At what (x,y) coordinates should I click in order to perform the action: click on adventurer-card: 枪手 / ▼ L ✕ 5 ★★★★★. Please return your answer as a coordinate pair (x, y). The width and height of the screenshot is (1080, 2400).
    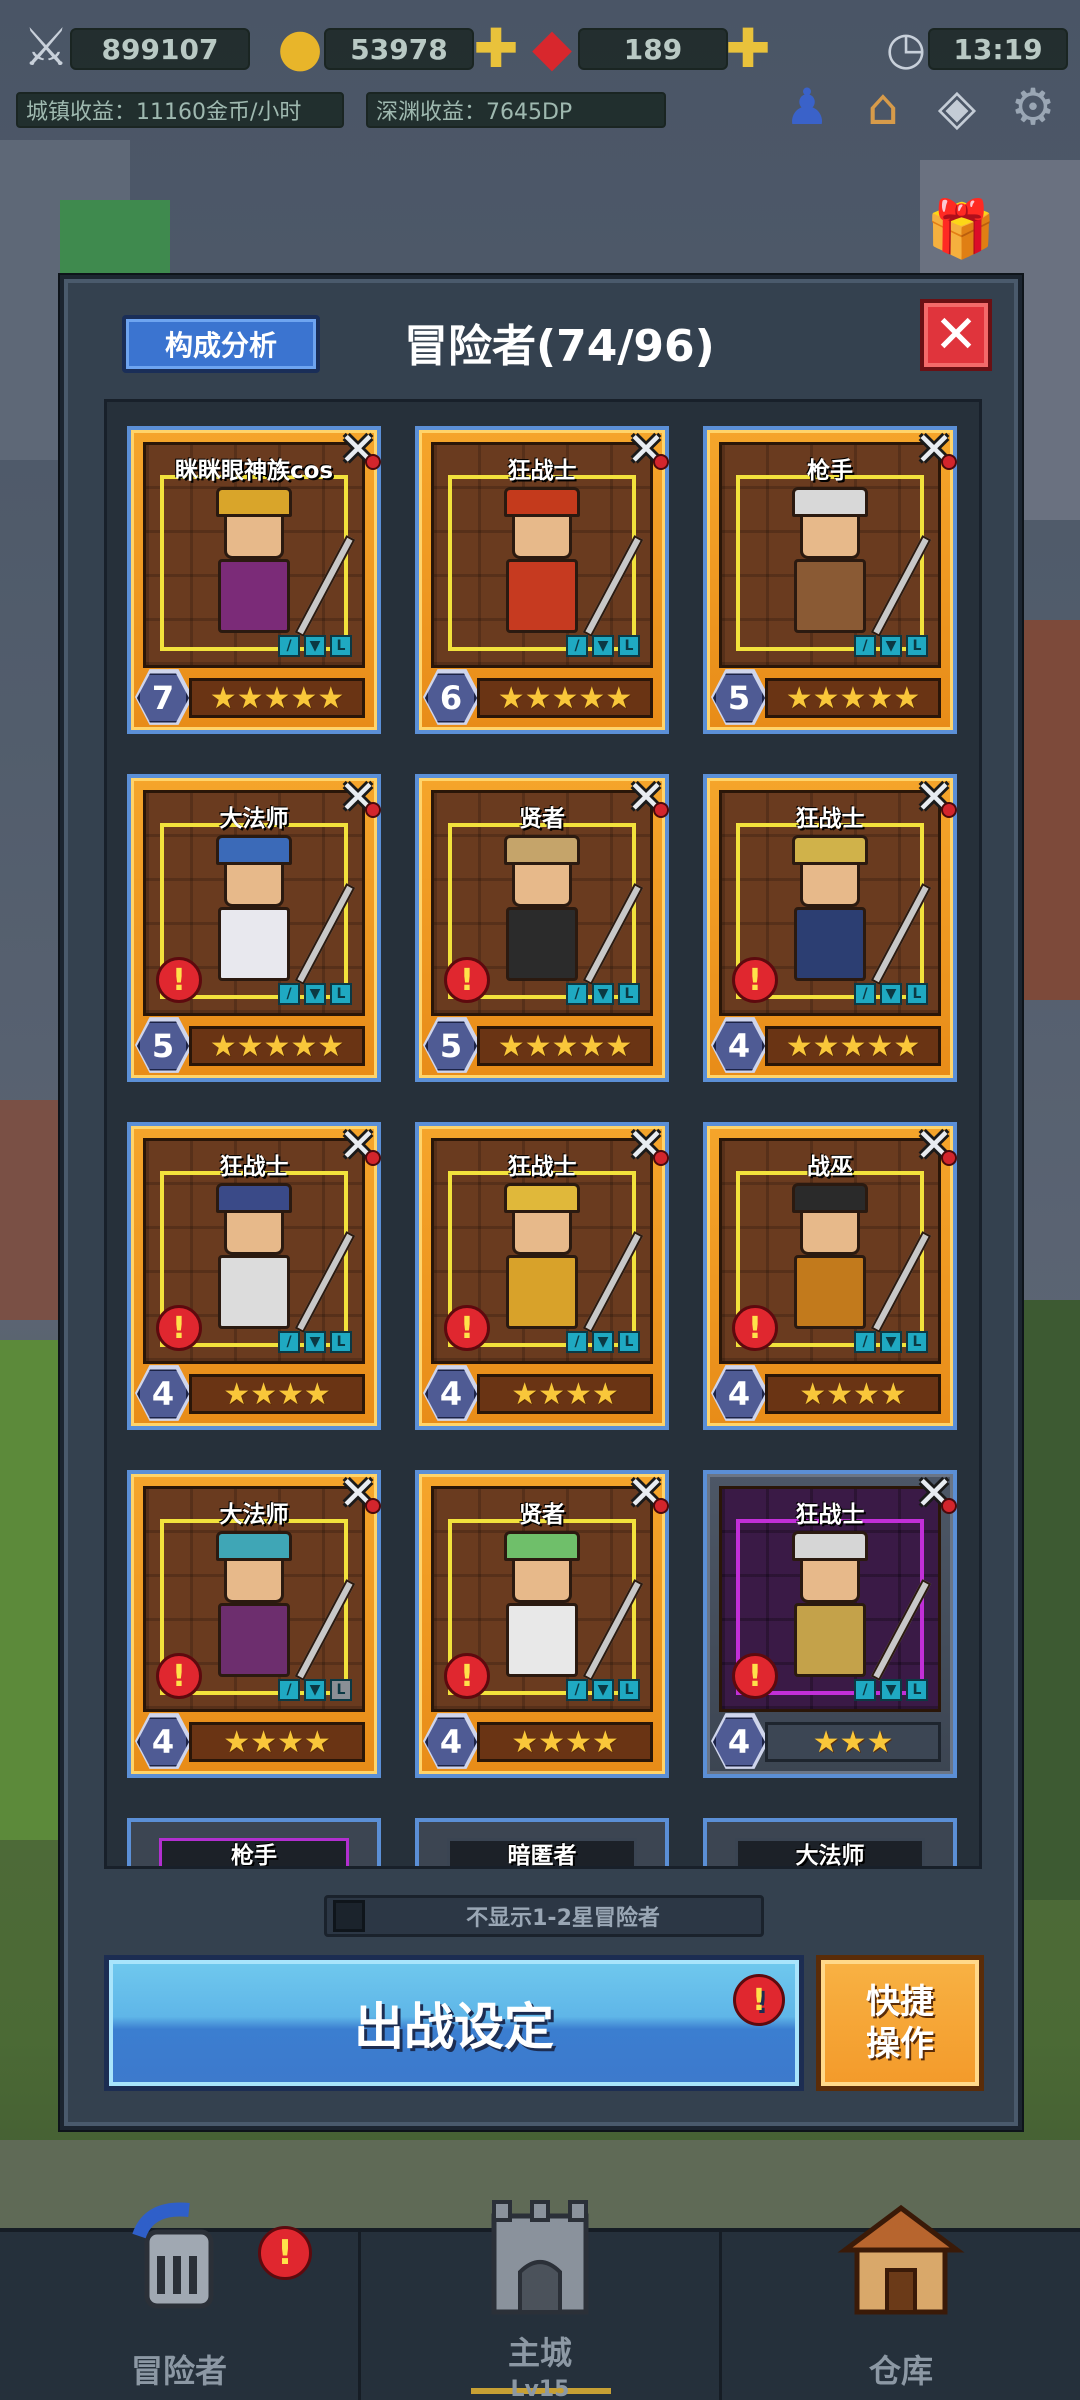
    Looking at the image, I should click on (830, 578).